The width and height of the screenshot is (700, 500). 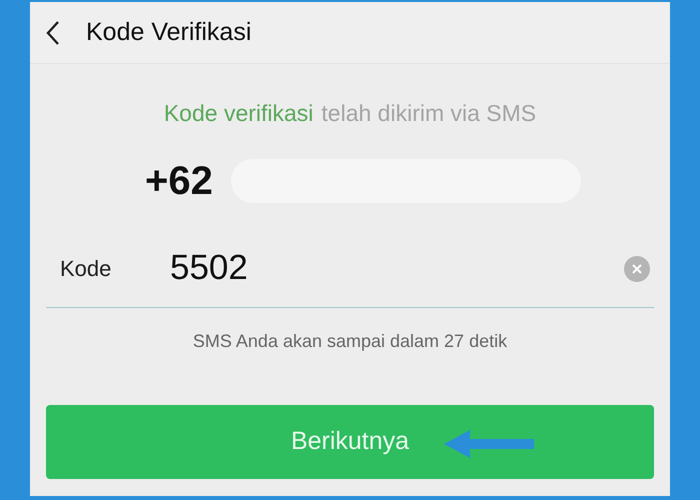 What do you see at coordinates (86, 269) in the screenshot?
I see `code-label: Kode` at bounding box center [86, 269].